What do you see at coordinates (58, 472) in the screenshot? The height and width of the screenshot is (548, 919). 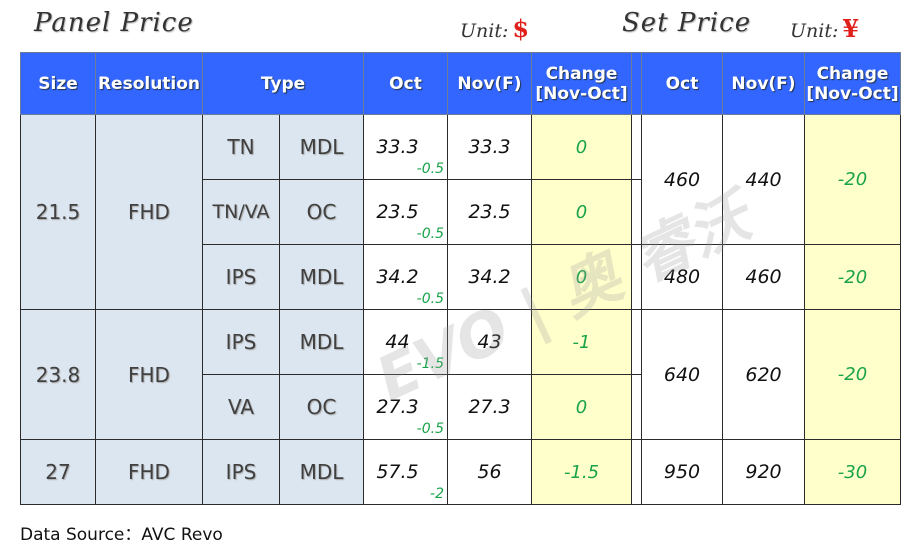 I see `size-cell: 27` at bounding box center [58, 472].